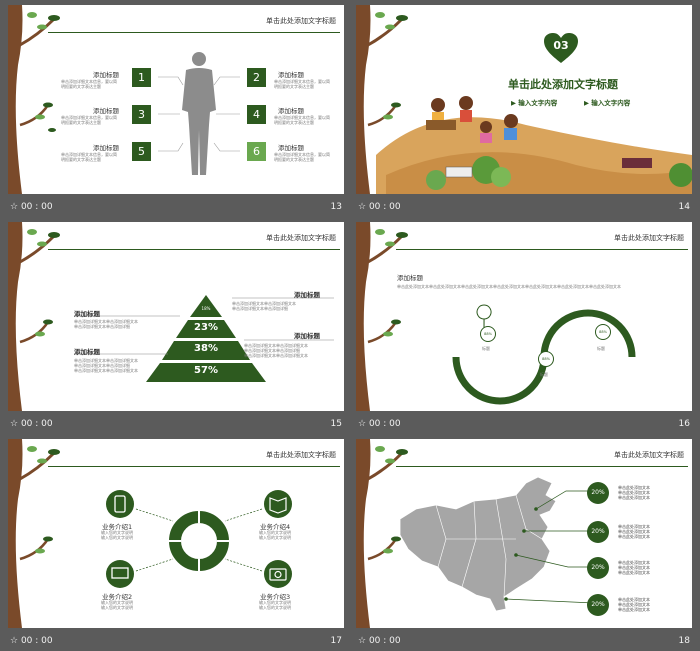 This screenshot has width=700, height=651. What do you see at coordinates (534, 103) in the screenshot?
I see `subtitle-1: ▶ 输入文字内容` at bounding box center [534, 103].